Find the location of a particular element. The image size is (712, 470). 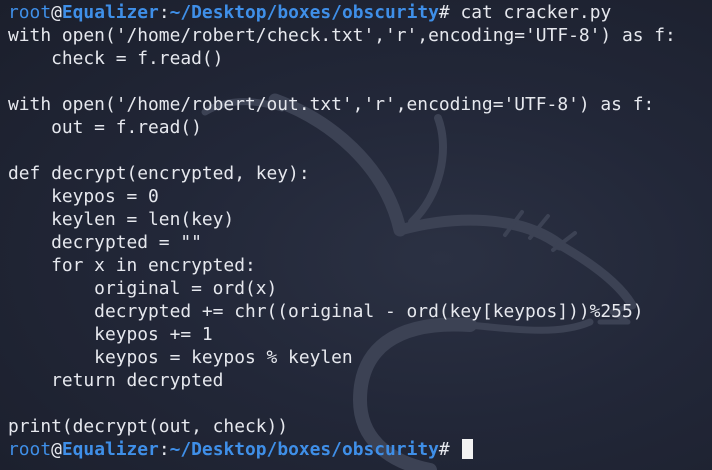

output-line: original = ord(x) is located at coordinates (143, 288).